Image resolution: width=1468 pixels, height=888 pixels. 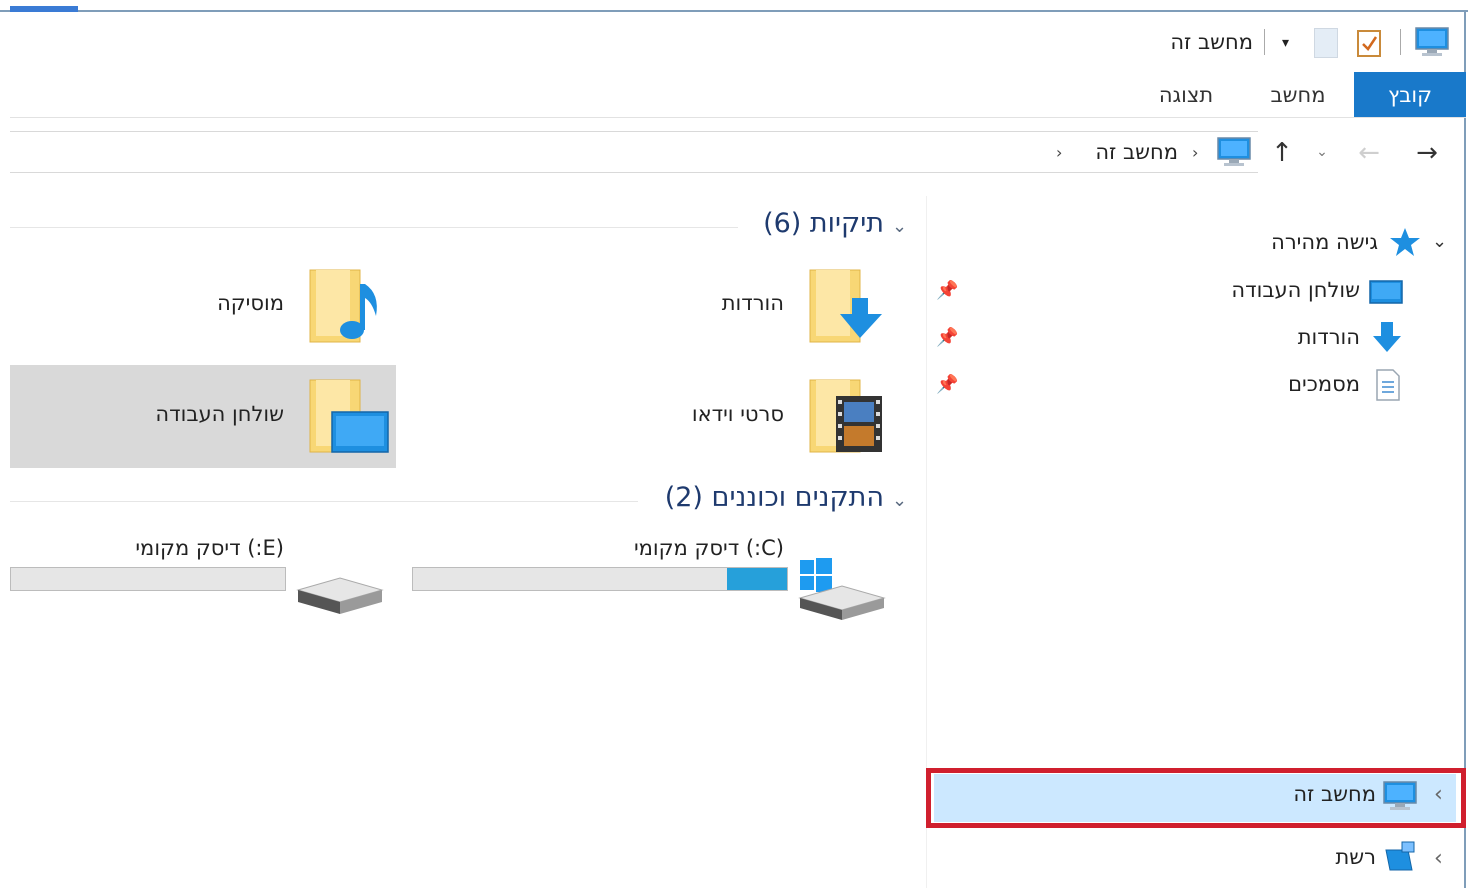 What do you see at coordinates (600, 579) in the screenshot?
I see `drive-c-usage-bar` at bounding box center [600, 579].